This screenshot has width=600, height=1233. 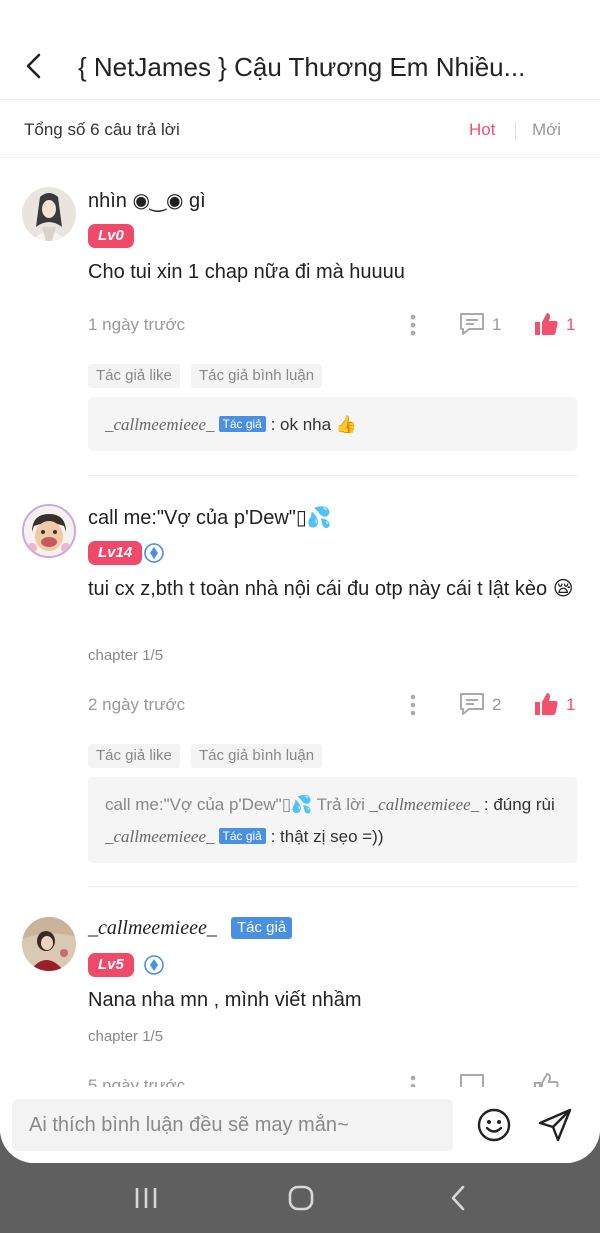 I want to click on nav-home-icon, so click(x=301, y=1198).